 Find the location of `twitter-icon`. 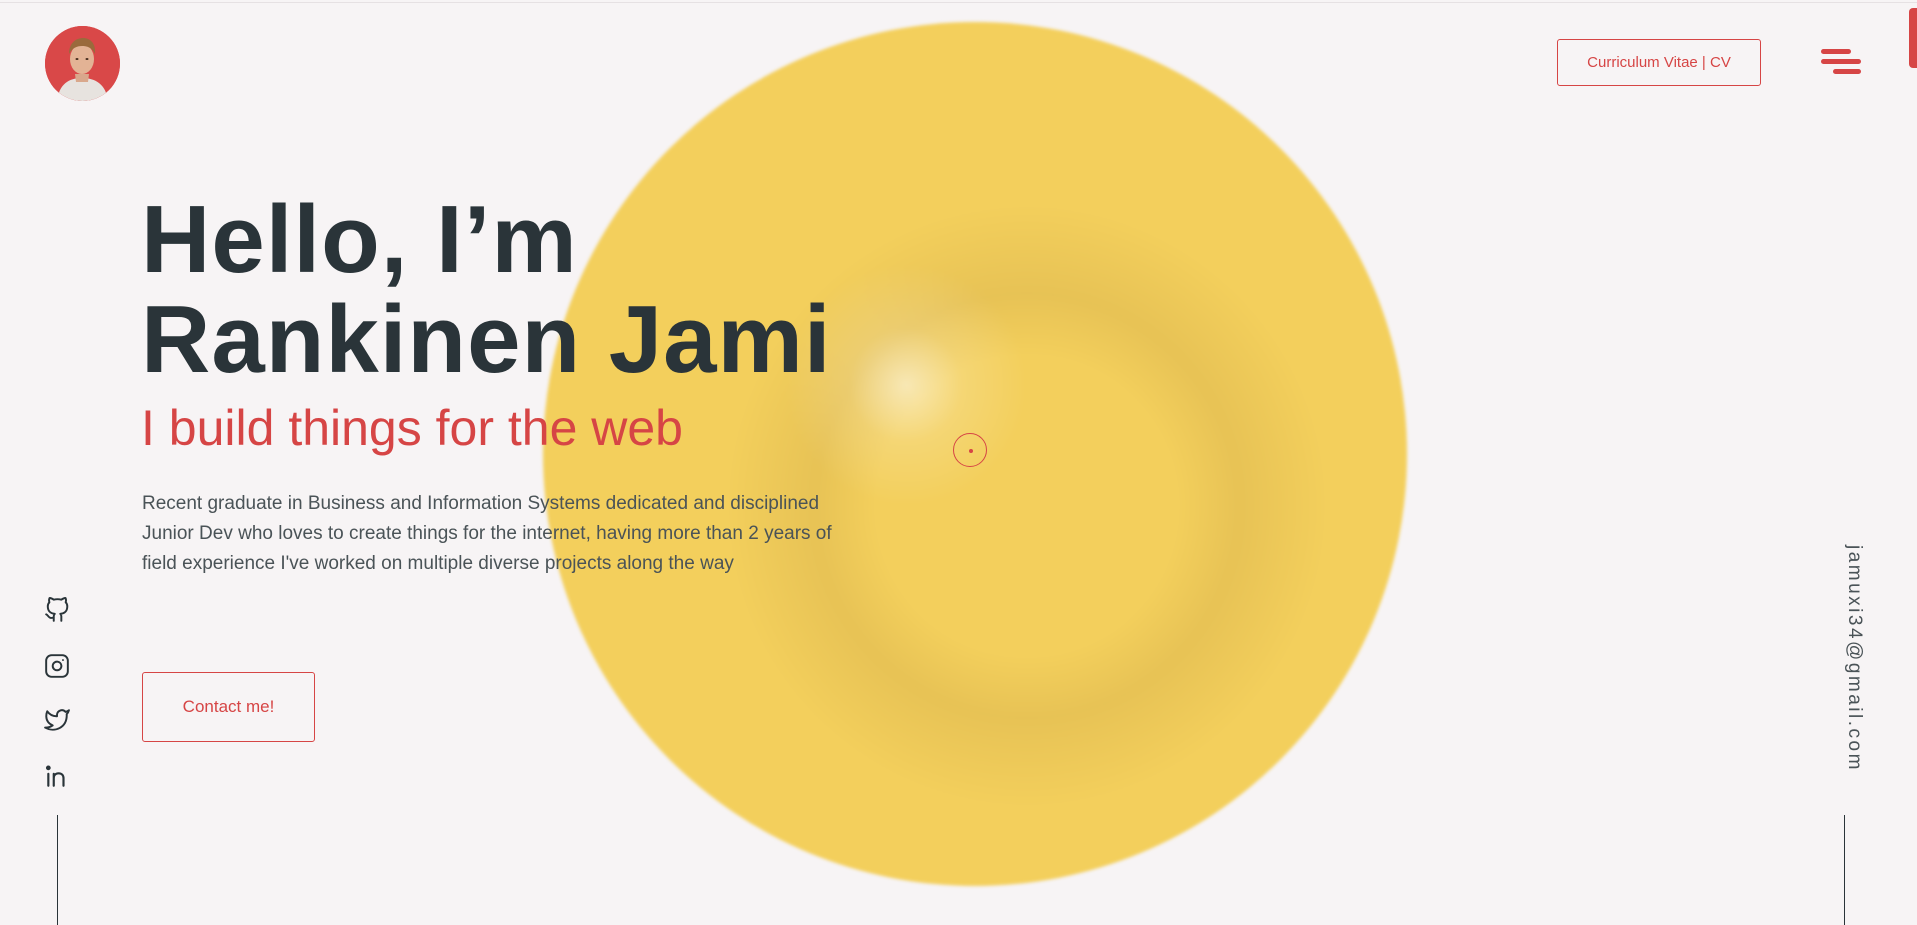

twitter-icon is located at coordinates (57, 720).